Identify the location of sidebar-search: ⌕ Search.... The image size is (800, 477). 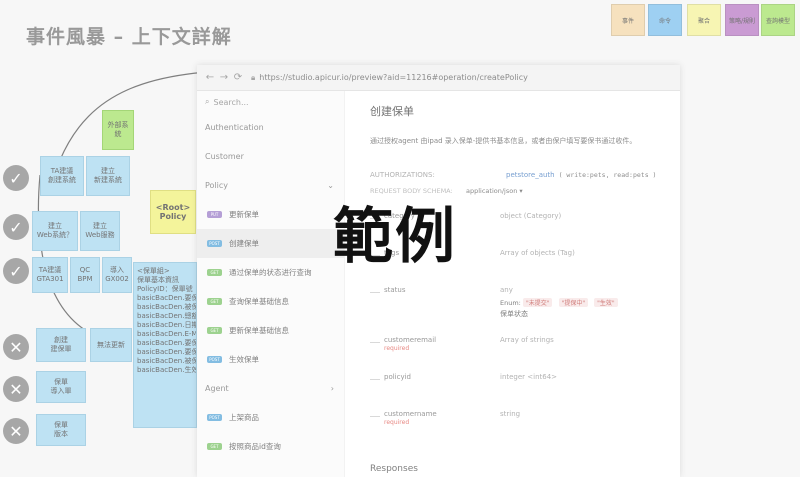
(270, 102).